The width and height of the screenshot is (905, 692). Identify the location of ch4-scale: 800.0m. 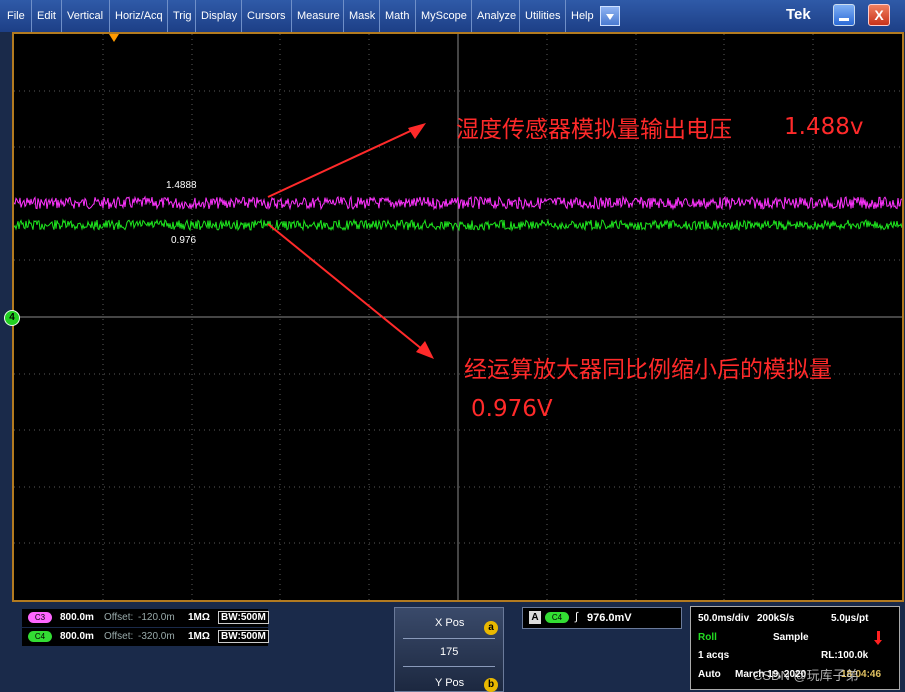
(77, 636).